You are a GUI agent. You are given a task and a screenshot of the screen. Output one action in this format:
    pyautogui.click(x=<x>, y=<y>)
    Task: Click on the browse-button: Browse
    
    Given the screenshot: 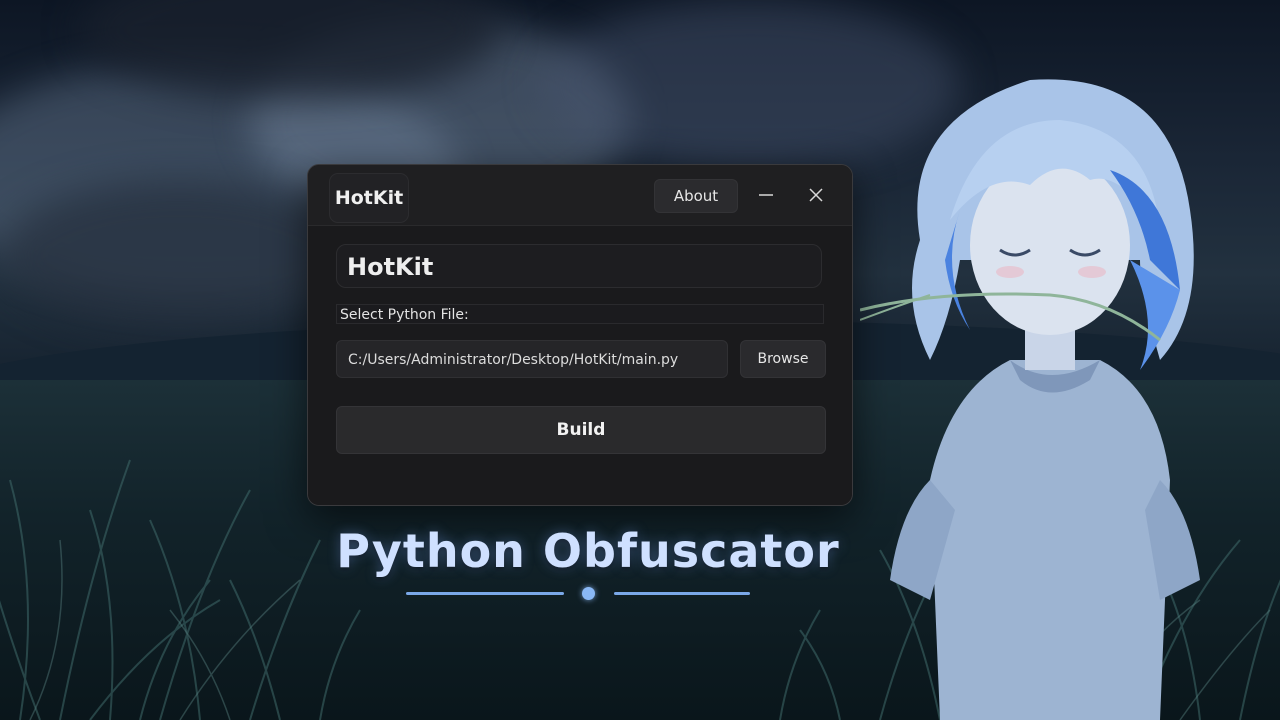 What is the action you would take?
    pyautogui.click(x=783, y=359)
    